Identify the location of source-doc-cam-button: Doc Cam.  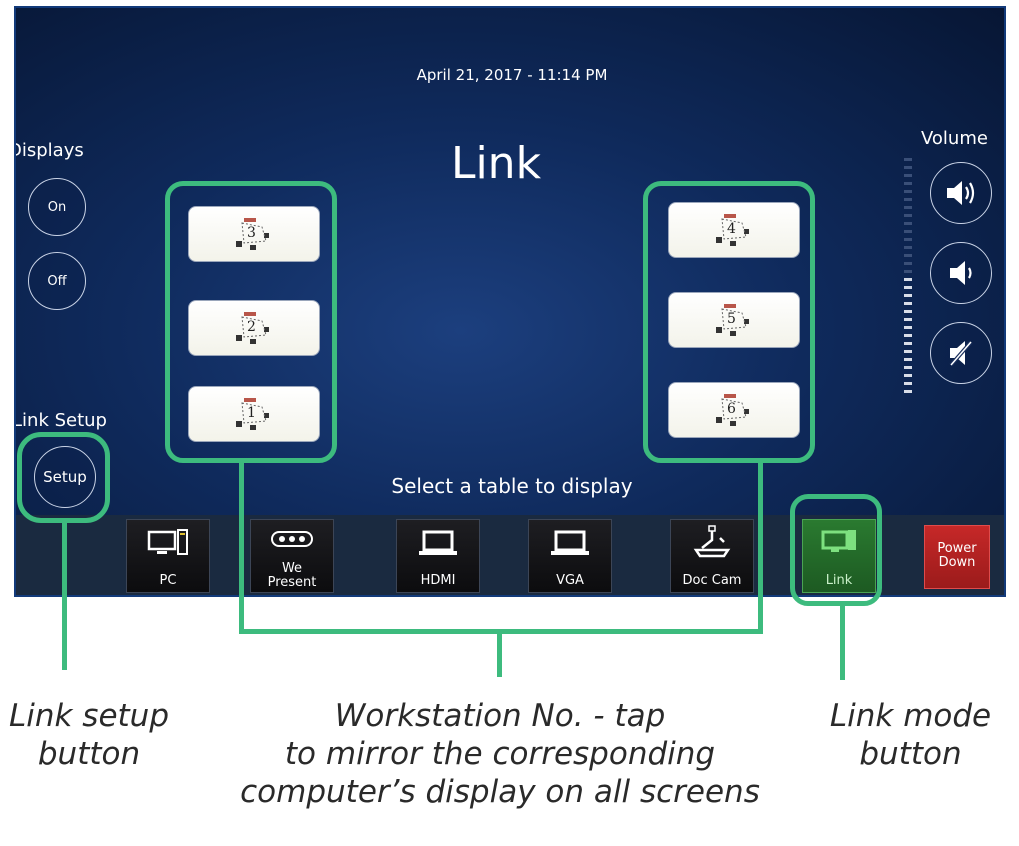
(712, 556).